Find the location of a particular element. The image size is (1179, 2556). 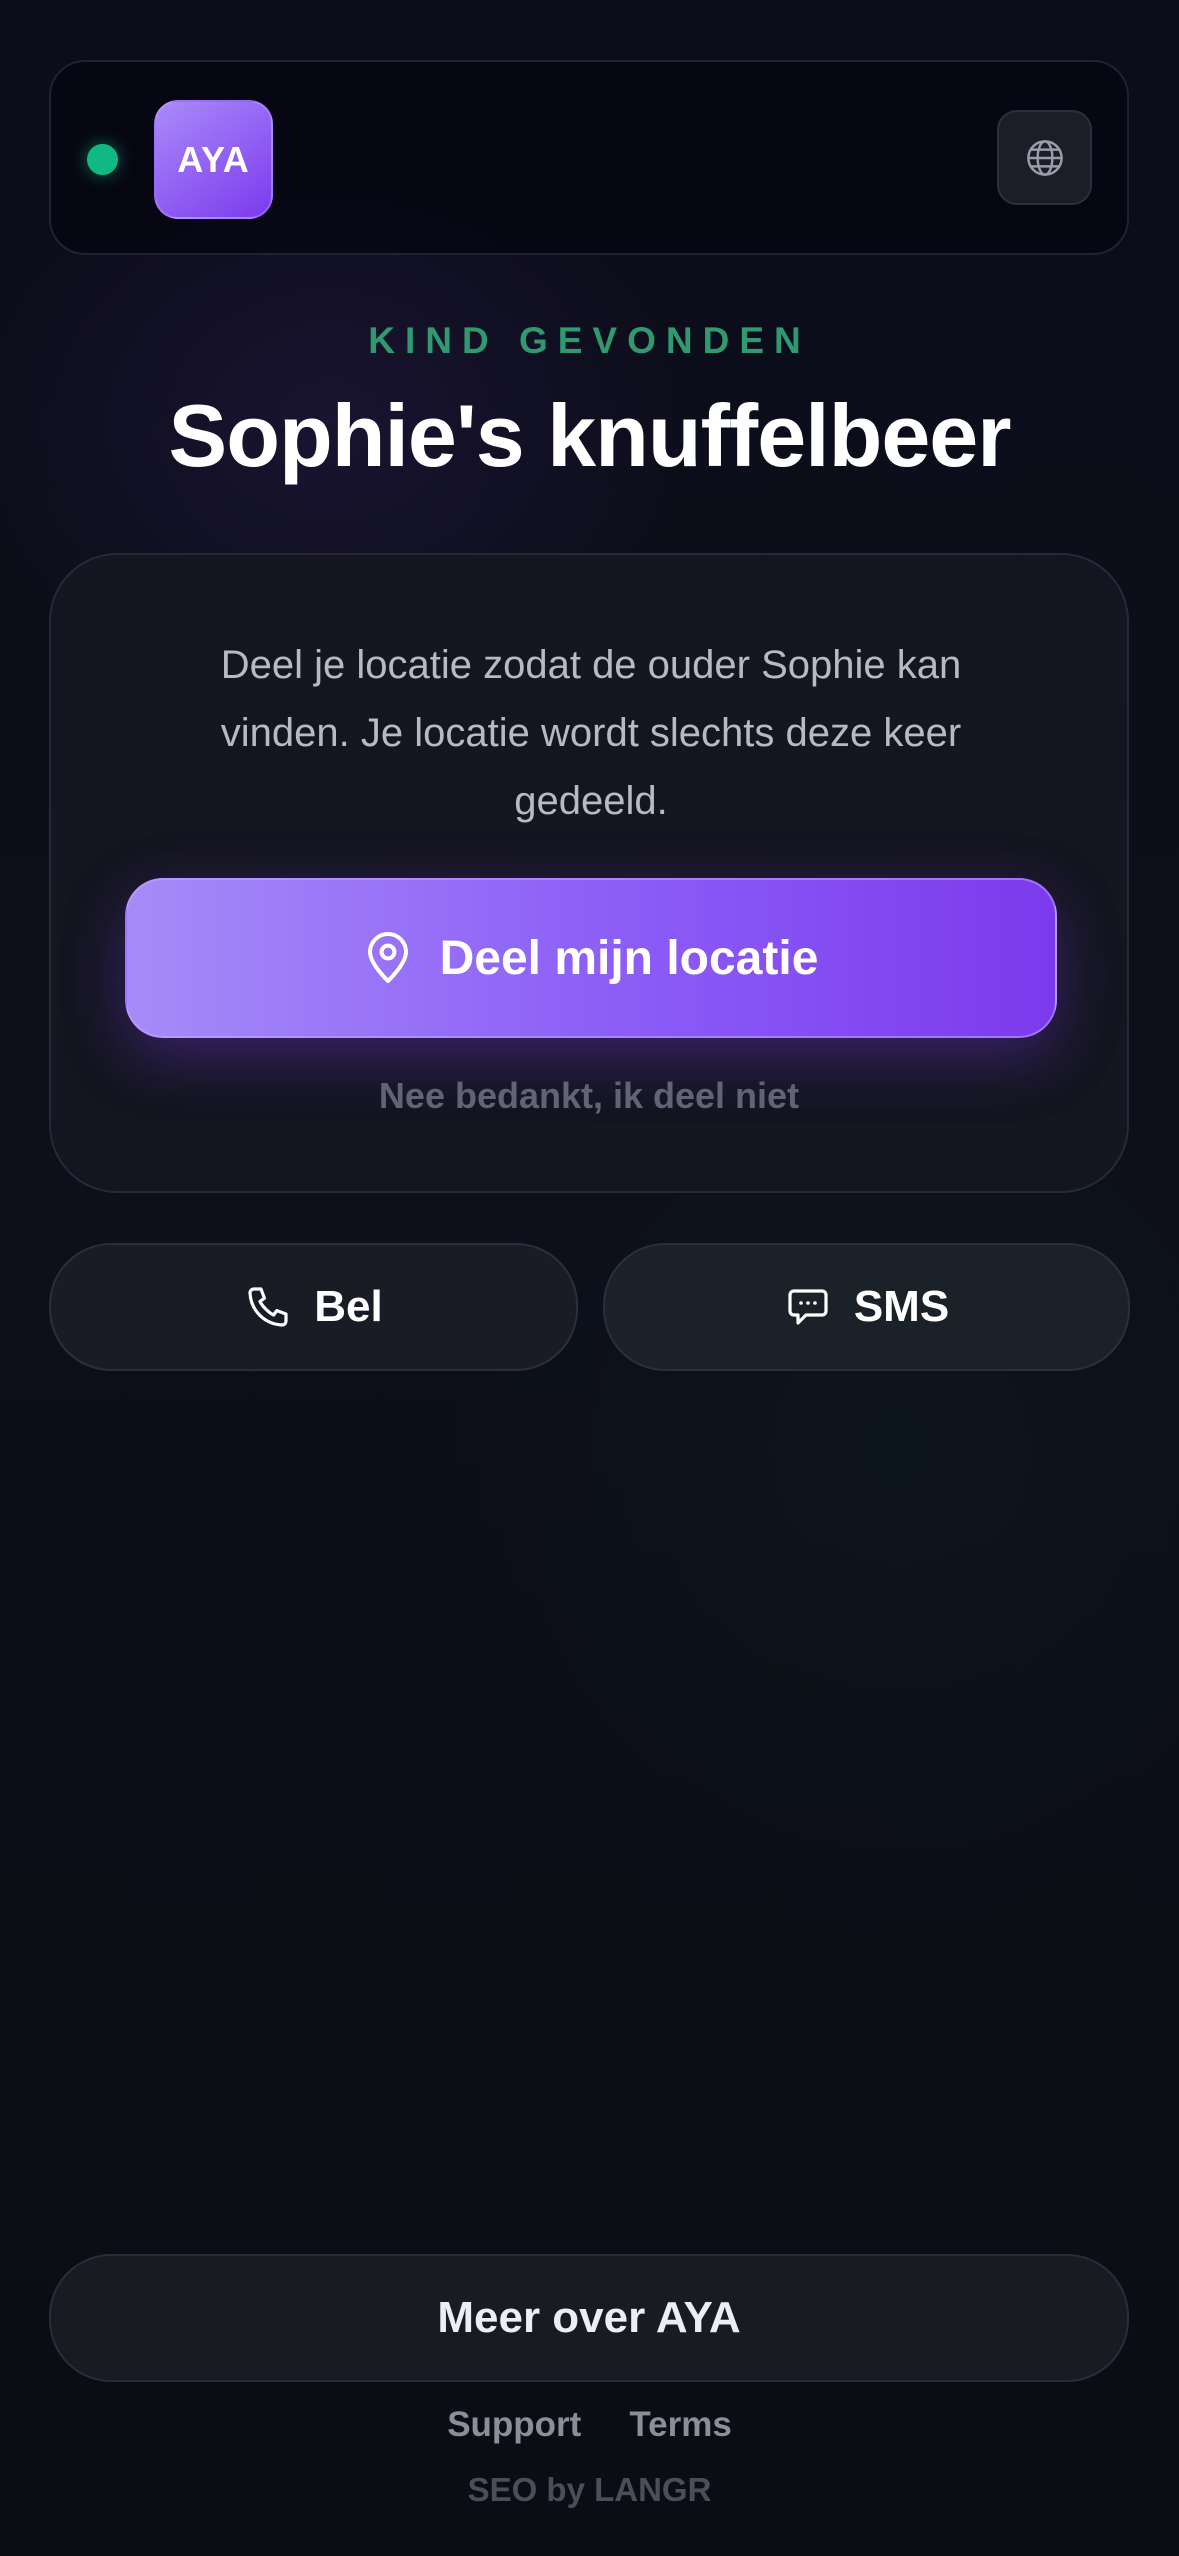

share-location-label: Deel mijn locatie is located at coordinates (629, 958).